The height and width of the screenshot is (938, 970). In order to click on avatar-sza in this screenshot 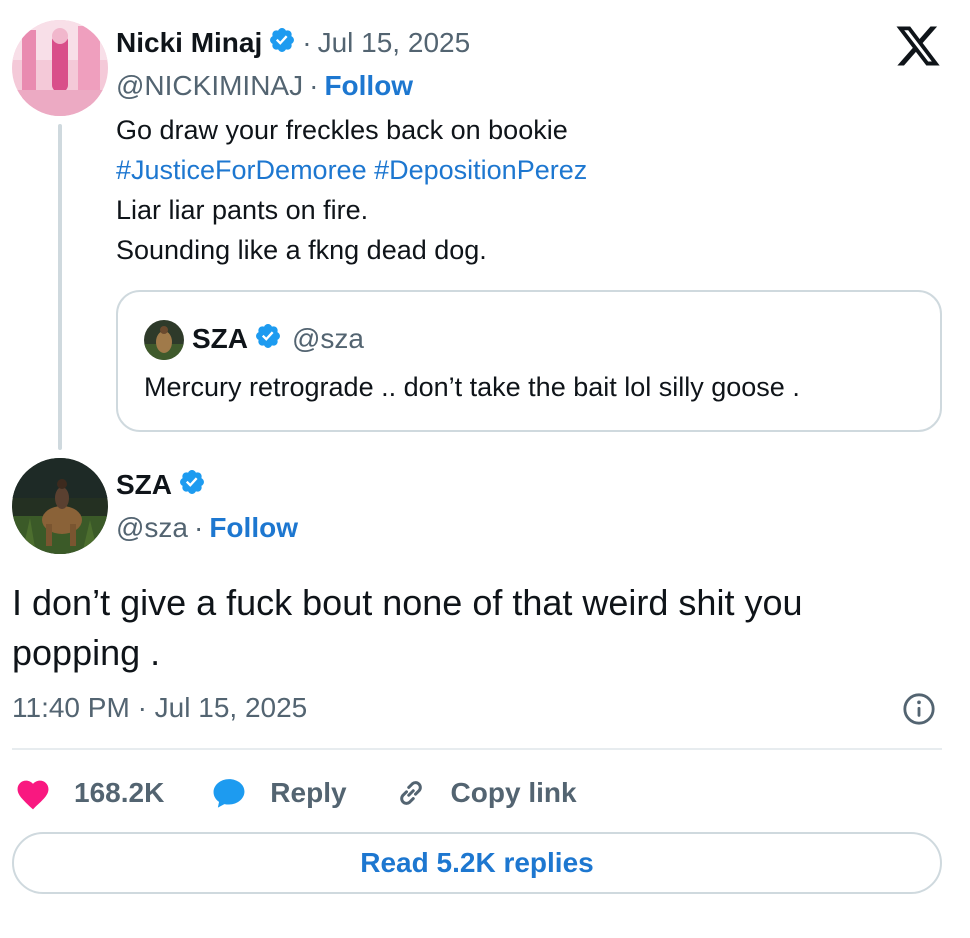, I will do `click(60, 506)`.